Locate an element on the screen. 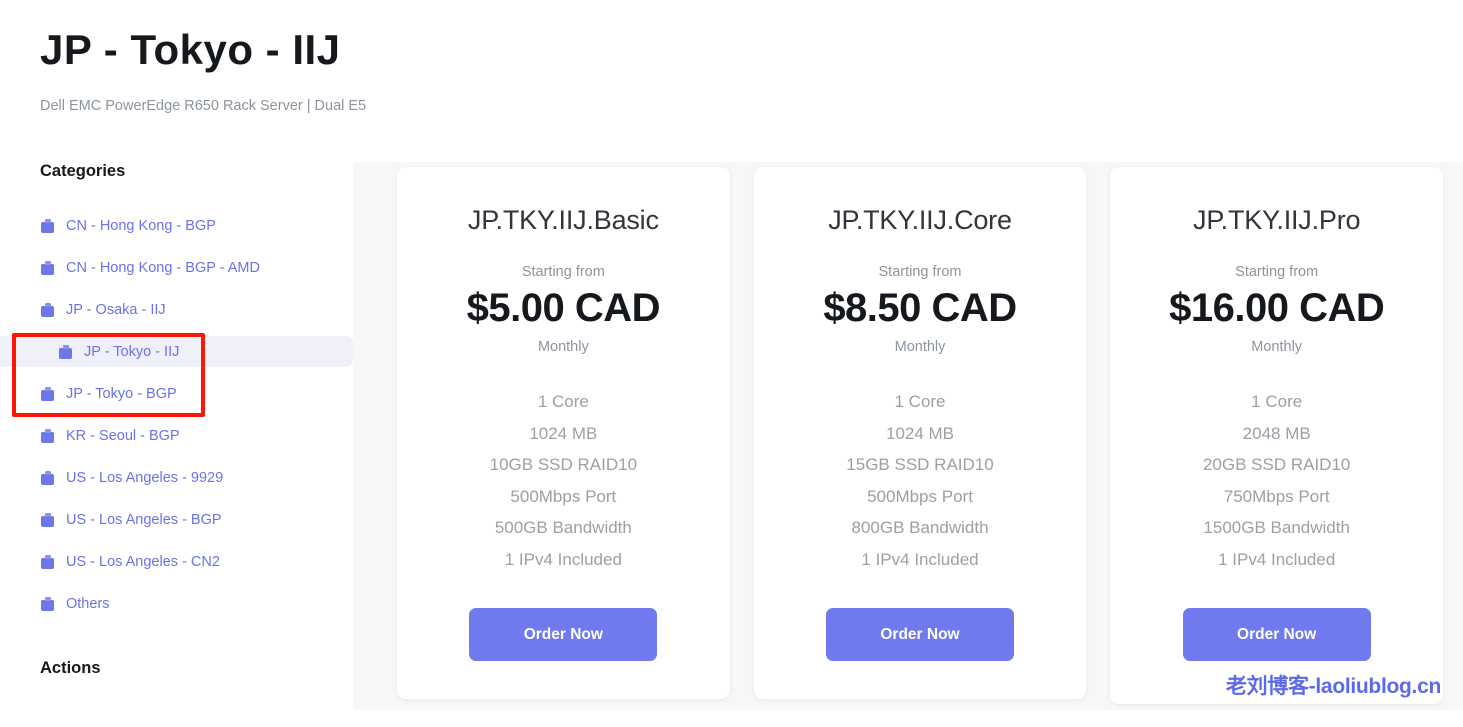  sidebar-item-kr-seoul-bgp: KR - Seoul - BGP is located at coordinates (176, 435).